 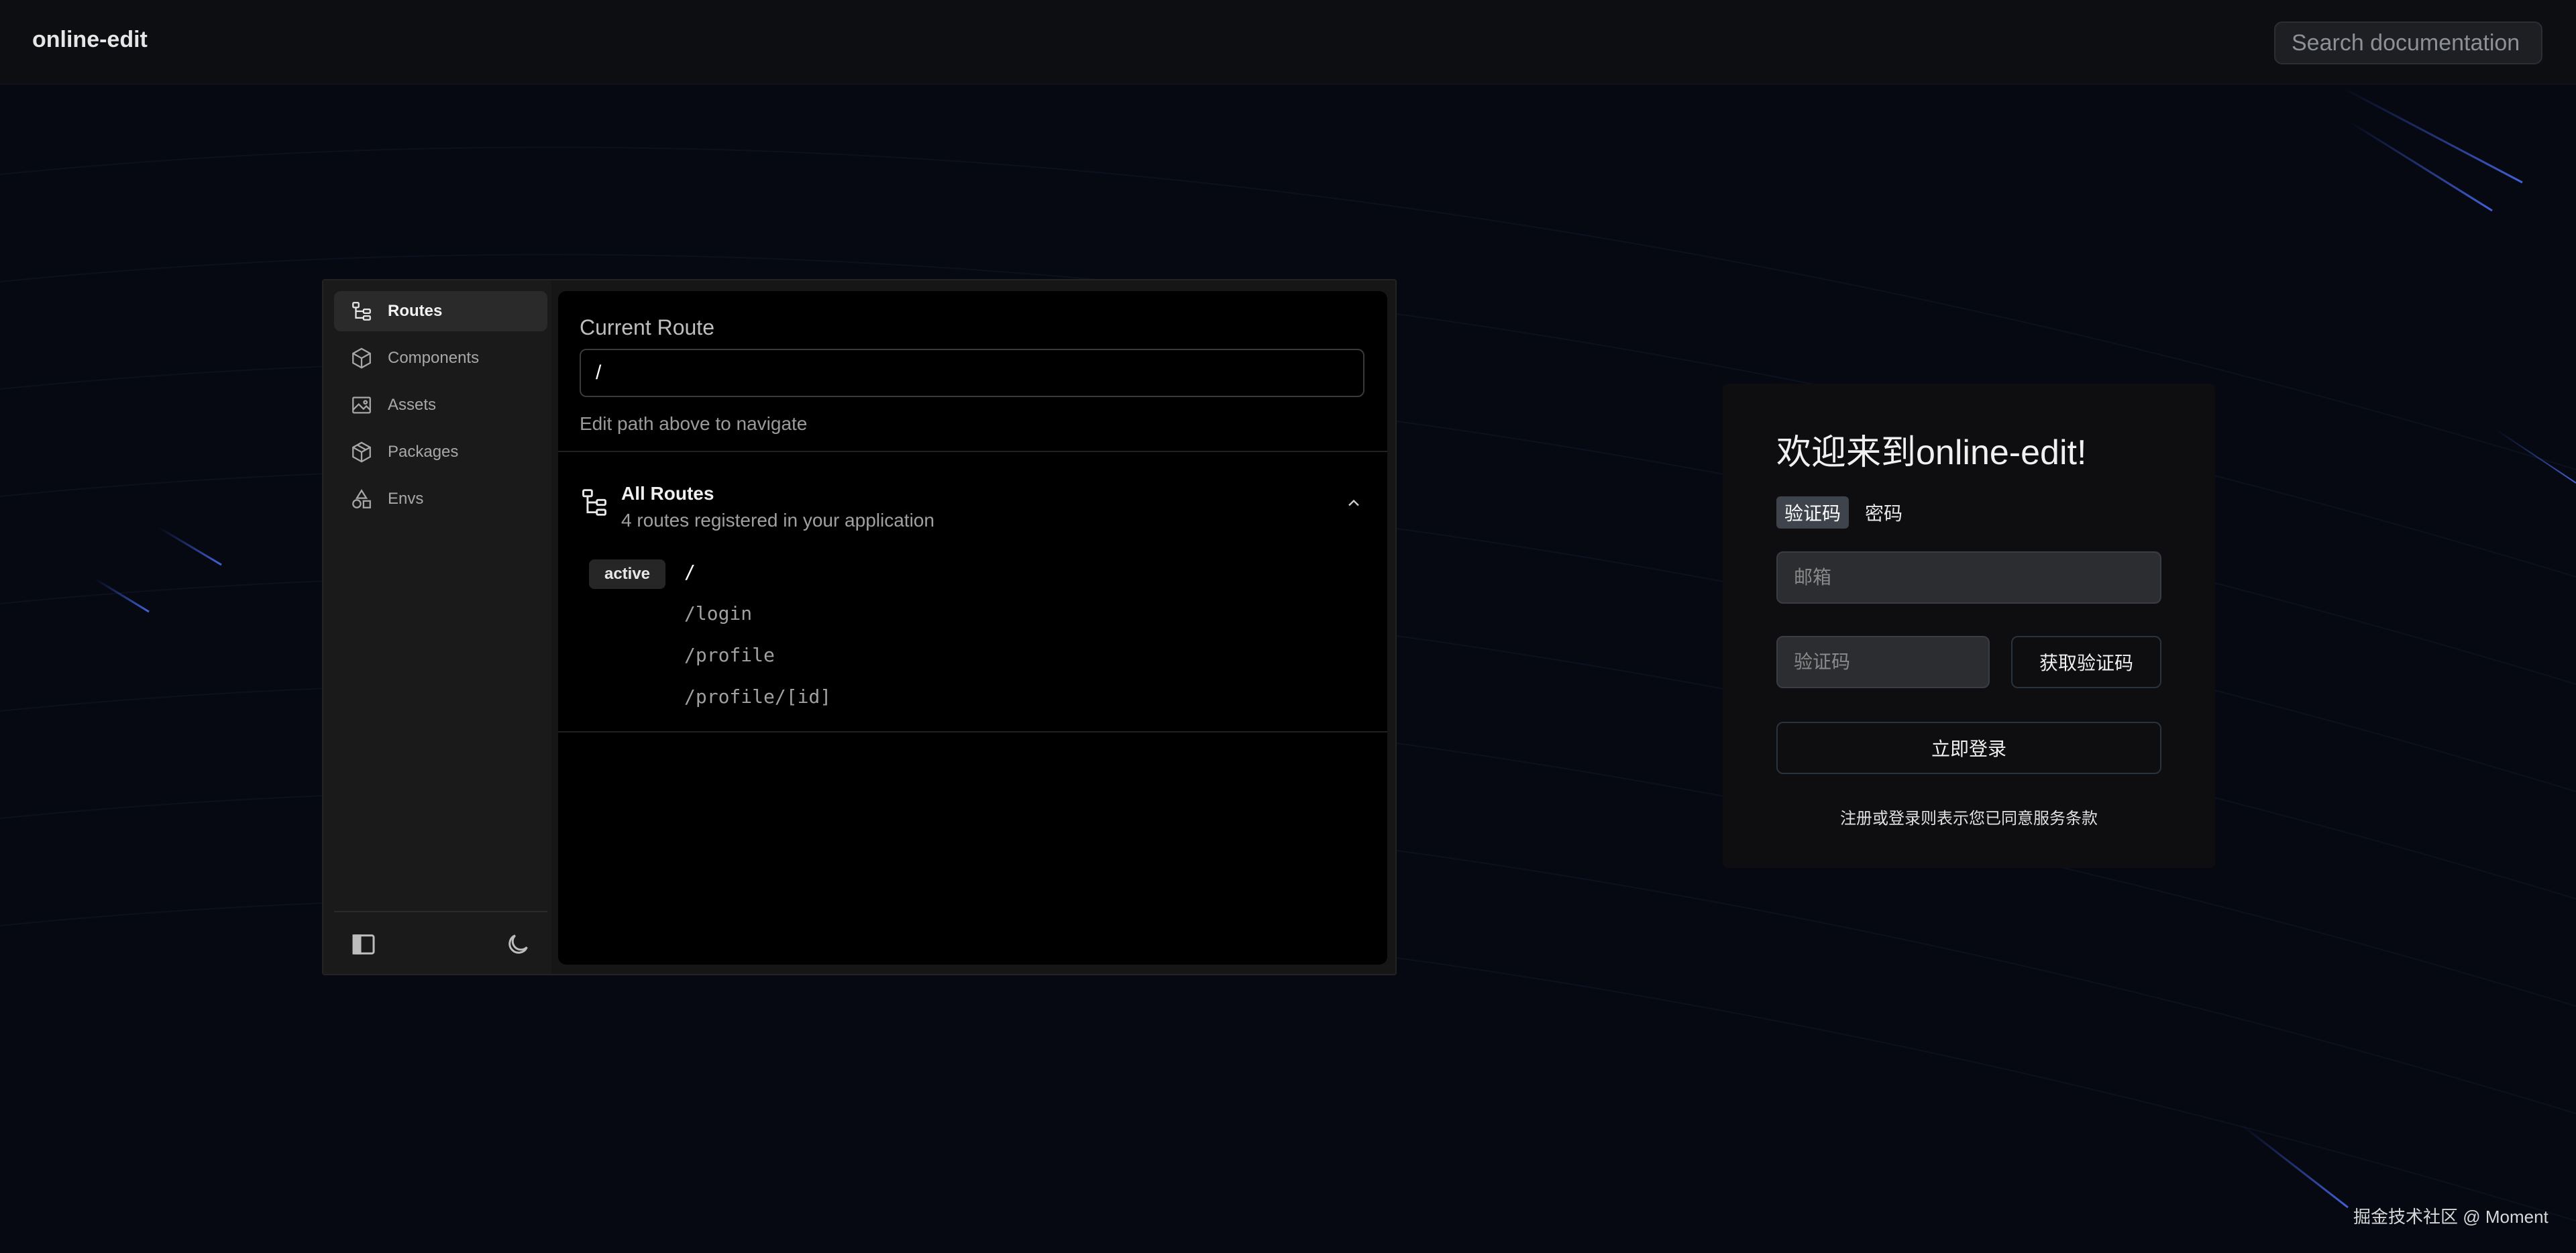 I want to click on route-item: /login, so click(x=718, y=613).